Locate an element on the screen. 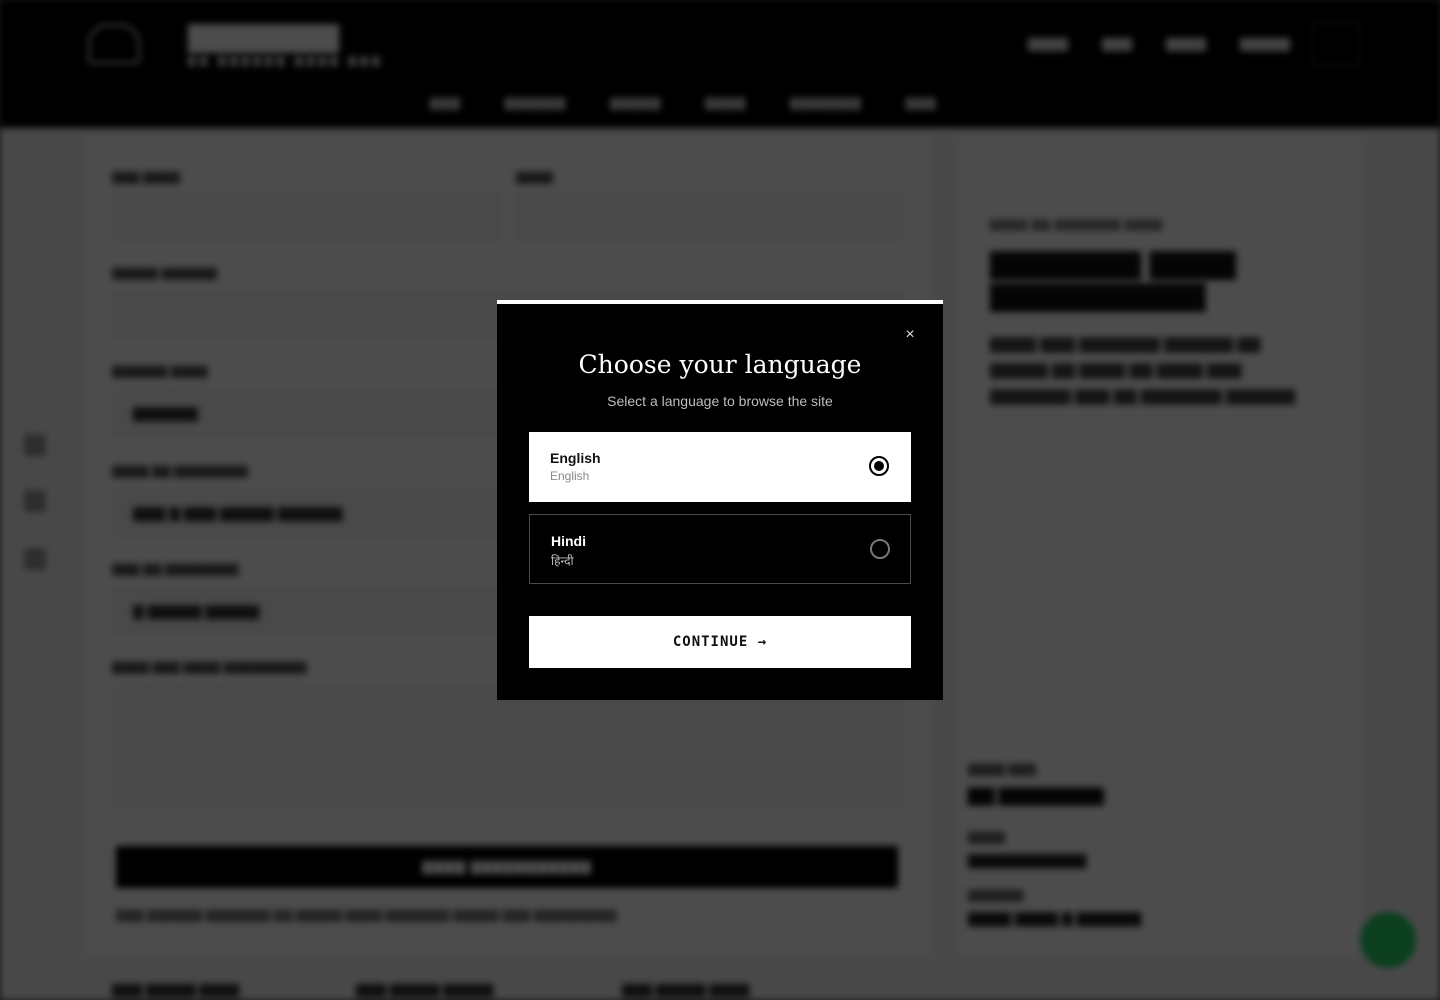 The height and width of the screenshot is (1000, 1440). close-icon: × is located at coordinates (910, 335).